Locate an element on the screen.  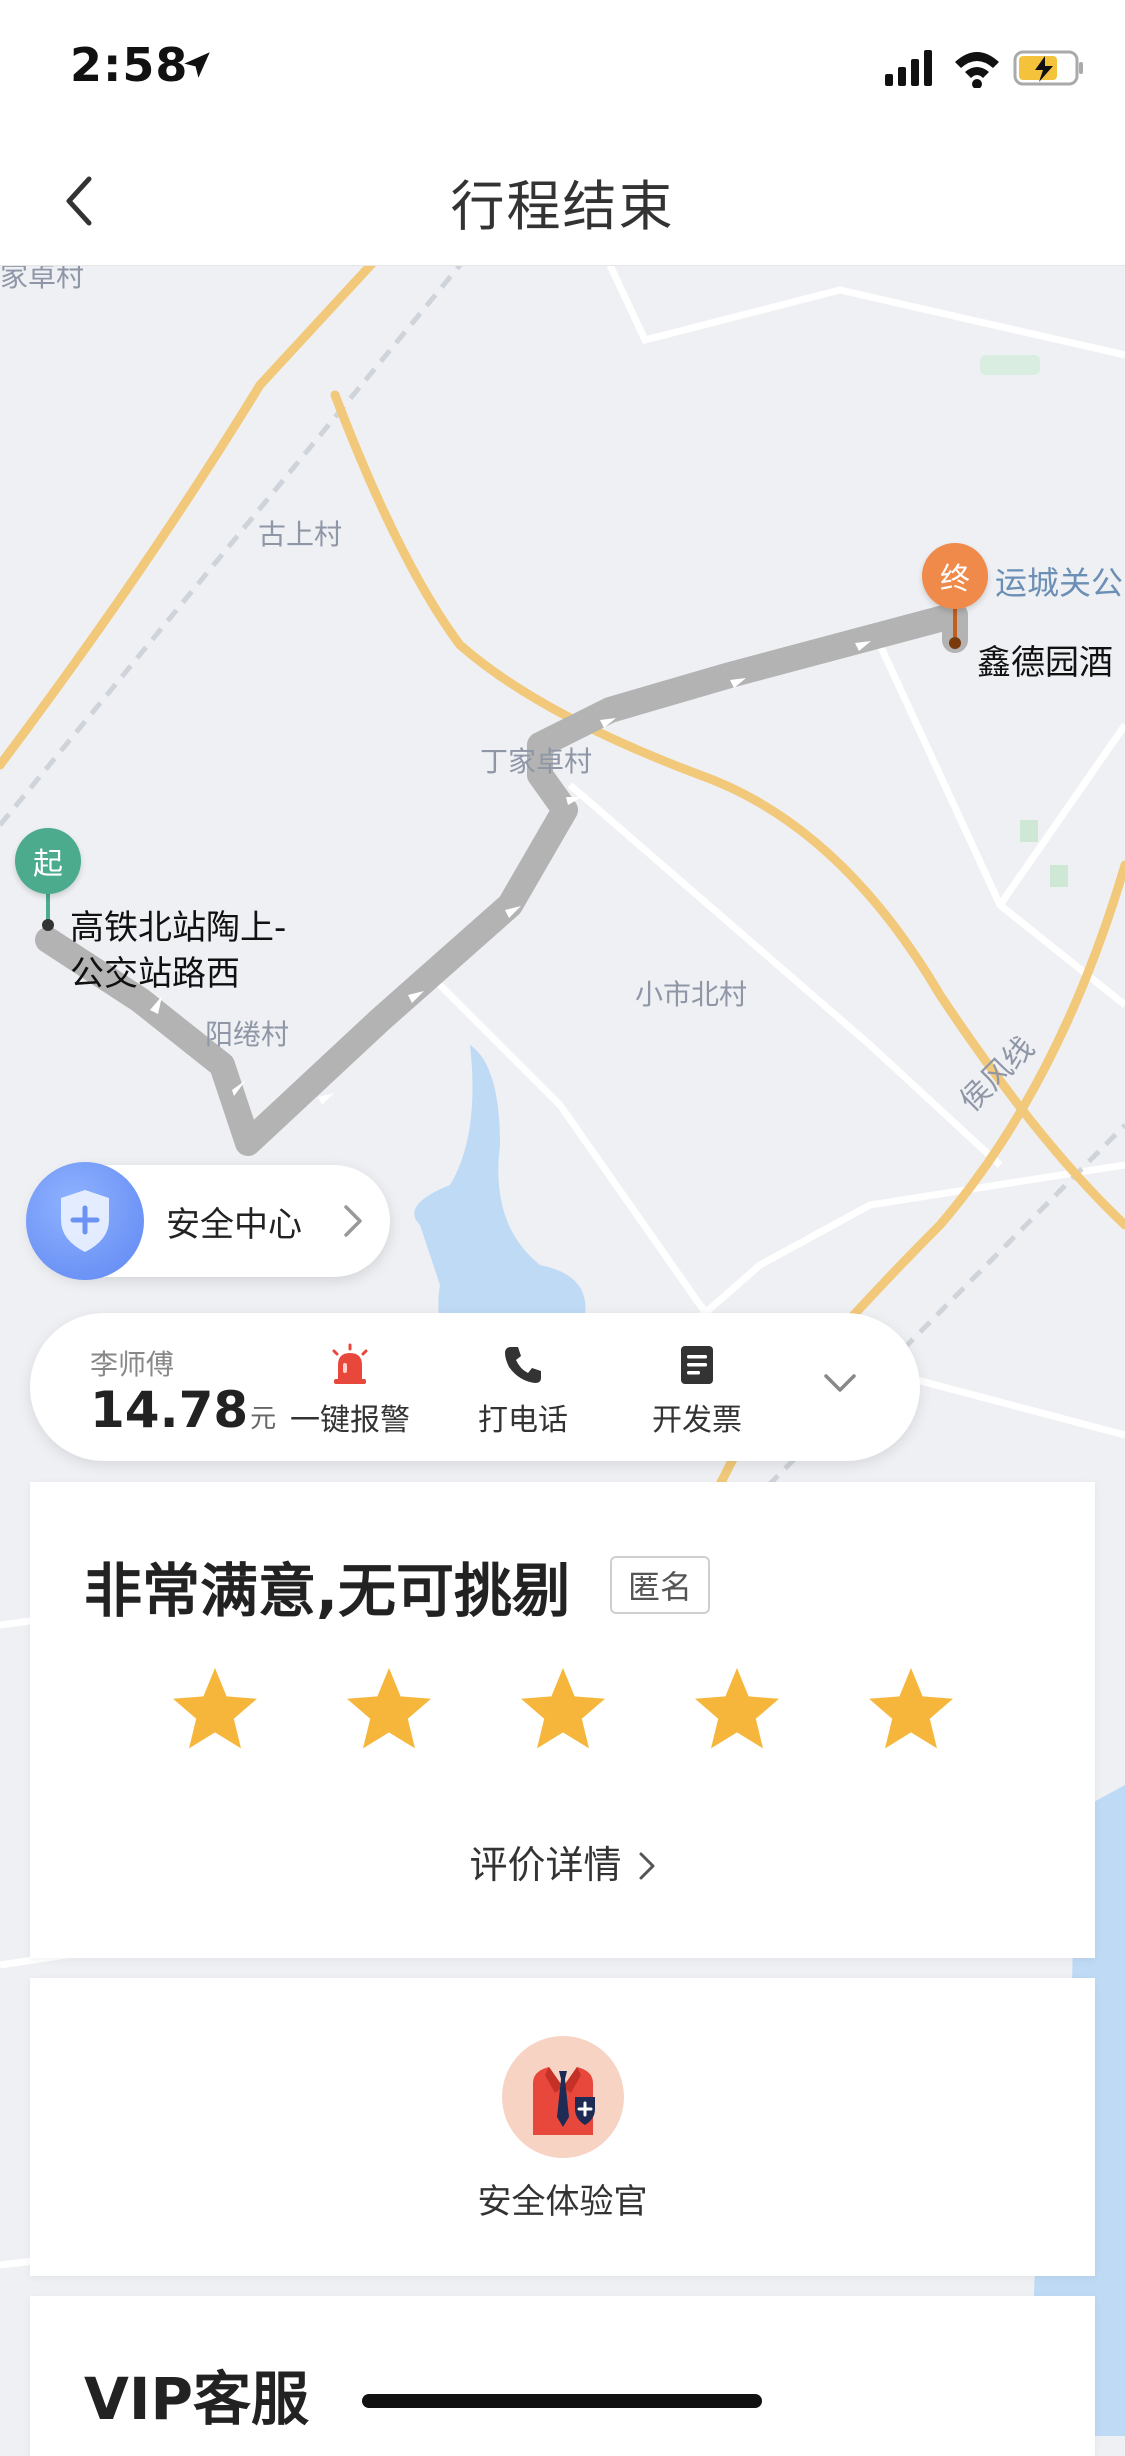
map-label-dingjiazhuocun: 丁家卓村 is located at coordinates (536, 761).